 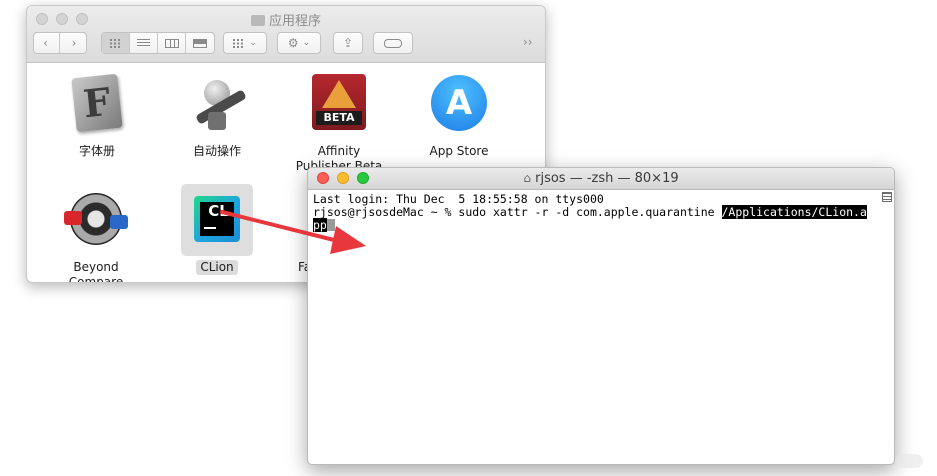 I want to click on annotation-arrow, so click(x=293, y=232).